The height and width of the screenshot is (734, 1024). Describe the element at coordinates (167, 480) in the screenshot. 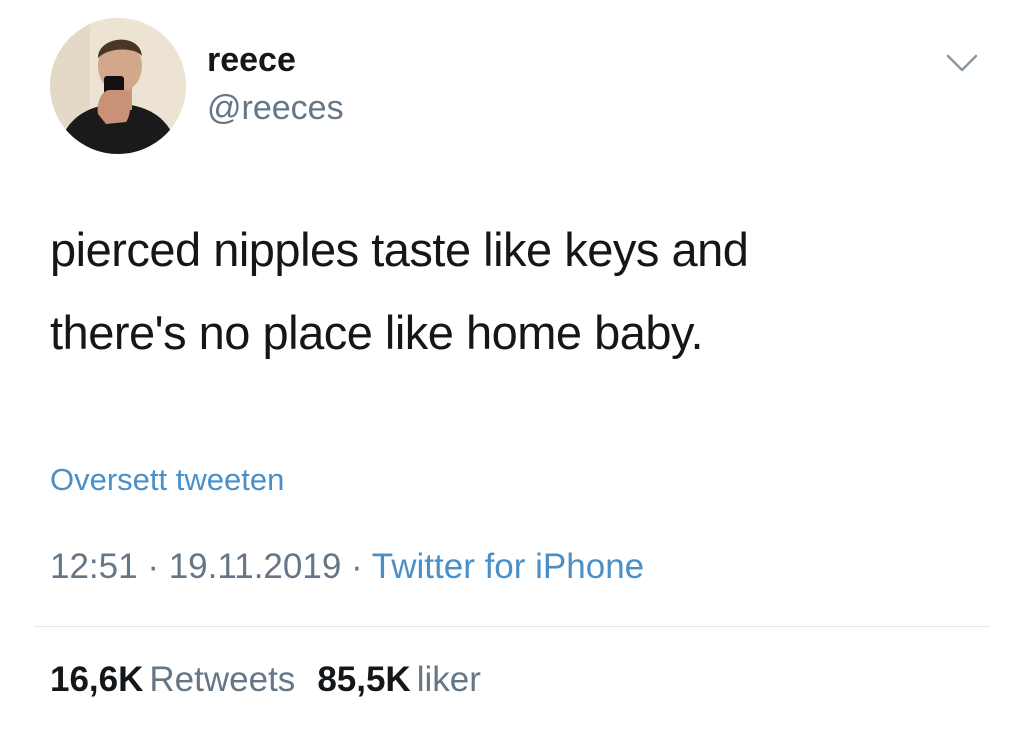

I see `translate-tweet-link: Oversett tweeten` at that location.